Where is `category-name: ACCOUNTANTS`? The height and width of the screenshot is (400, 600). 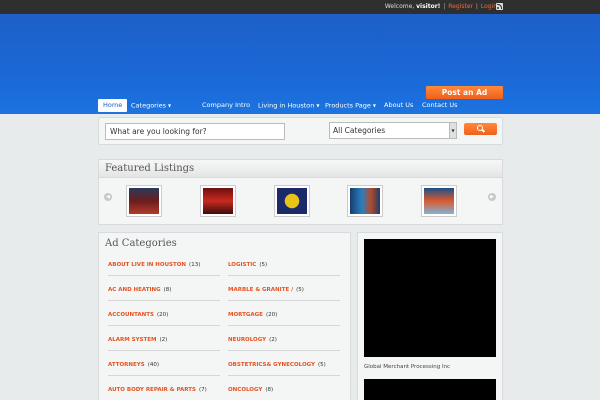 category-name: ACCOUNTANTS is located at coordinates (131, 315).